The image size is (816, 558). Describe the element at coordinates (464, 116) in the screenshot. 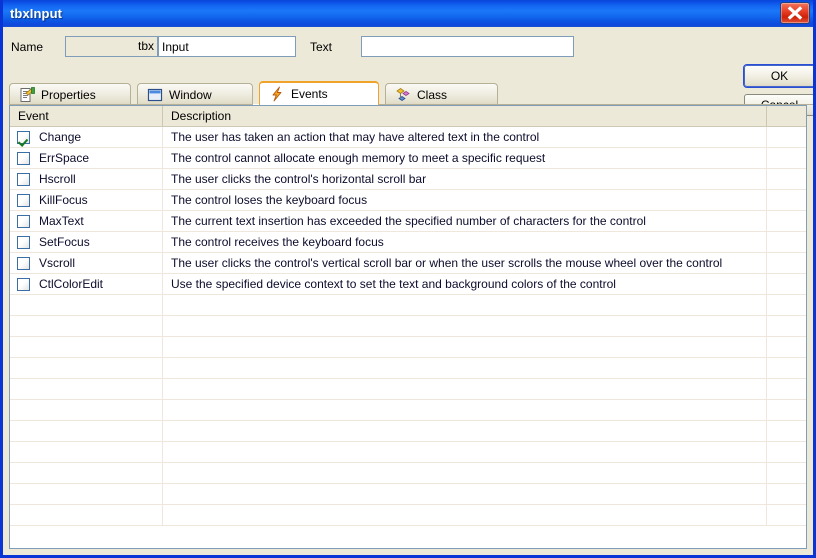

I see `column-header-description: Description` at that location.